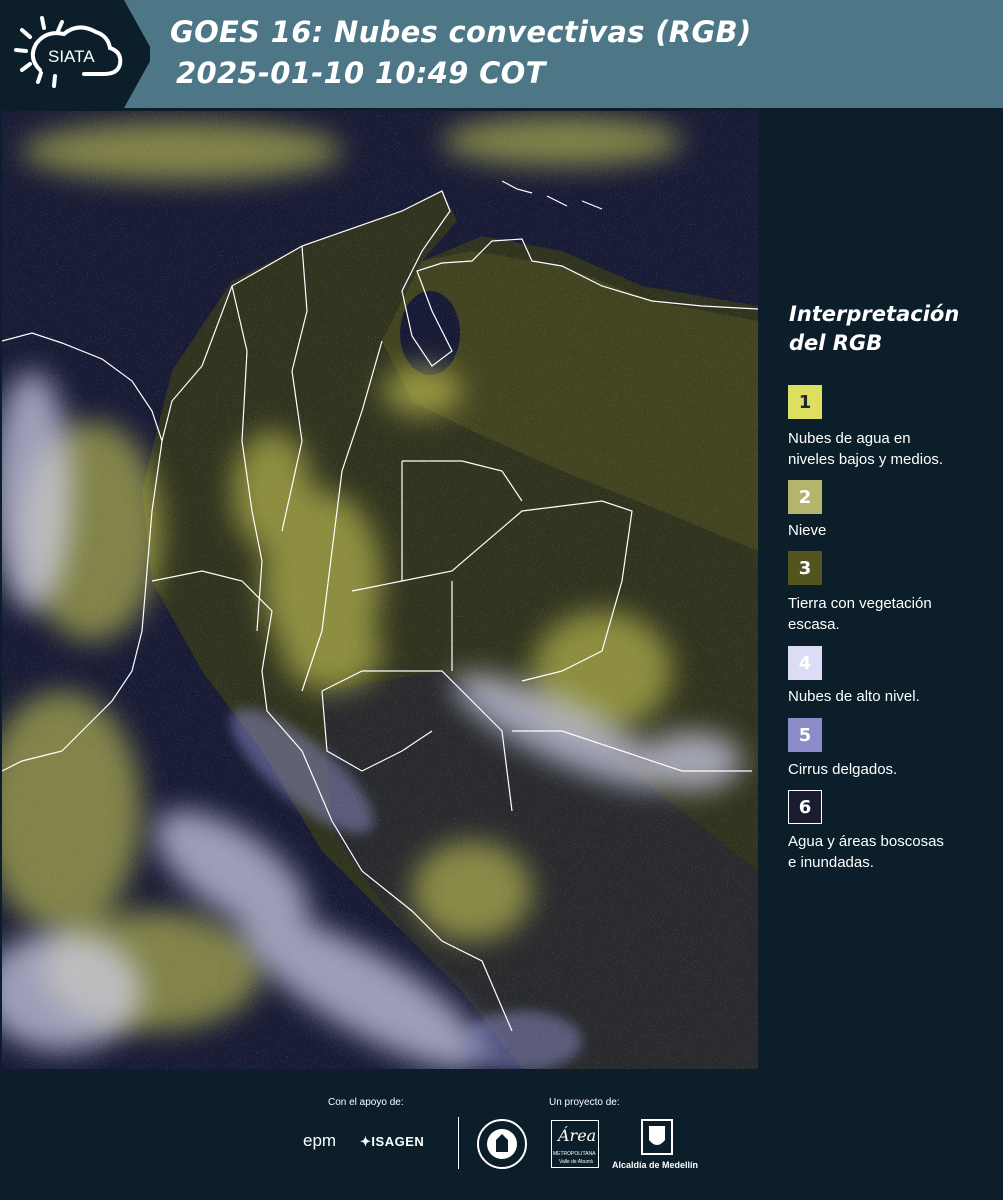  Describe the element at coordinates (814, 624) in the screenshot. I see `legend-text-3-line-2: escasa.` at that location.